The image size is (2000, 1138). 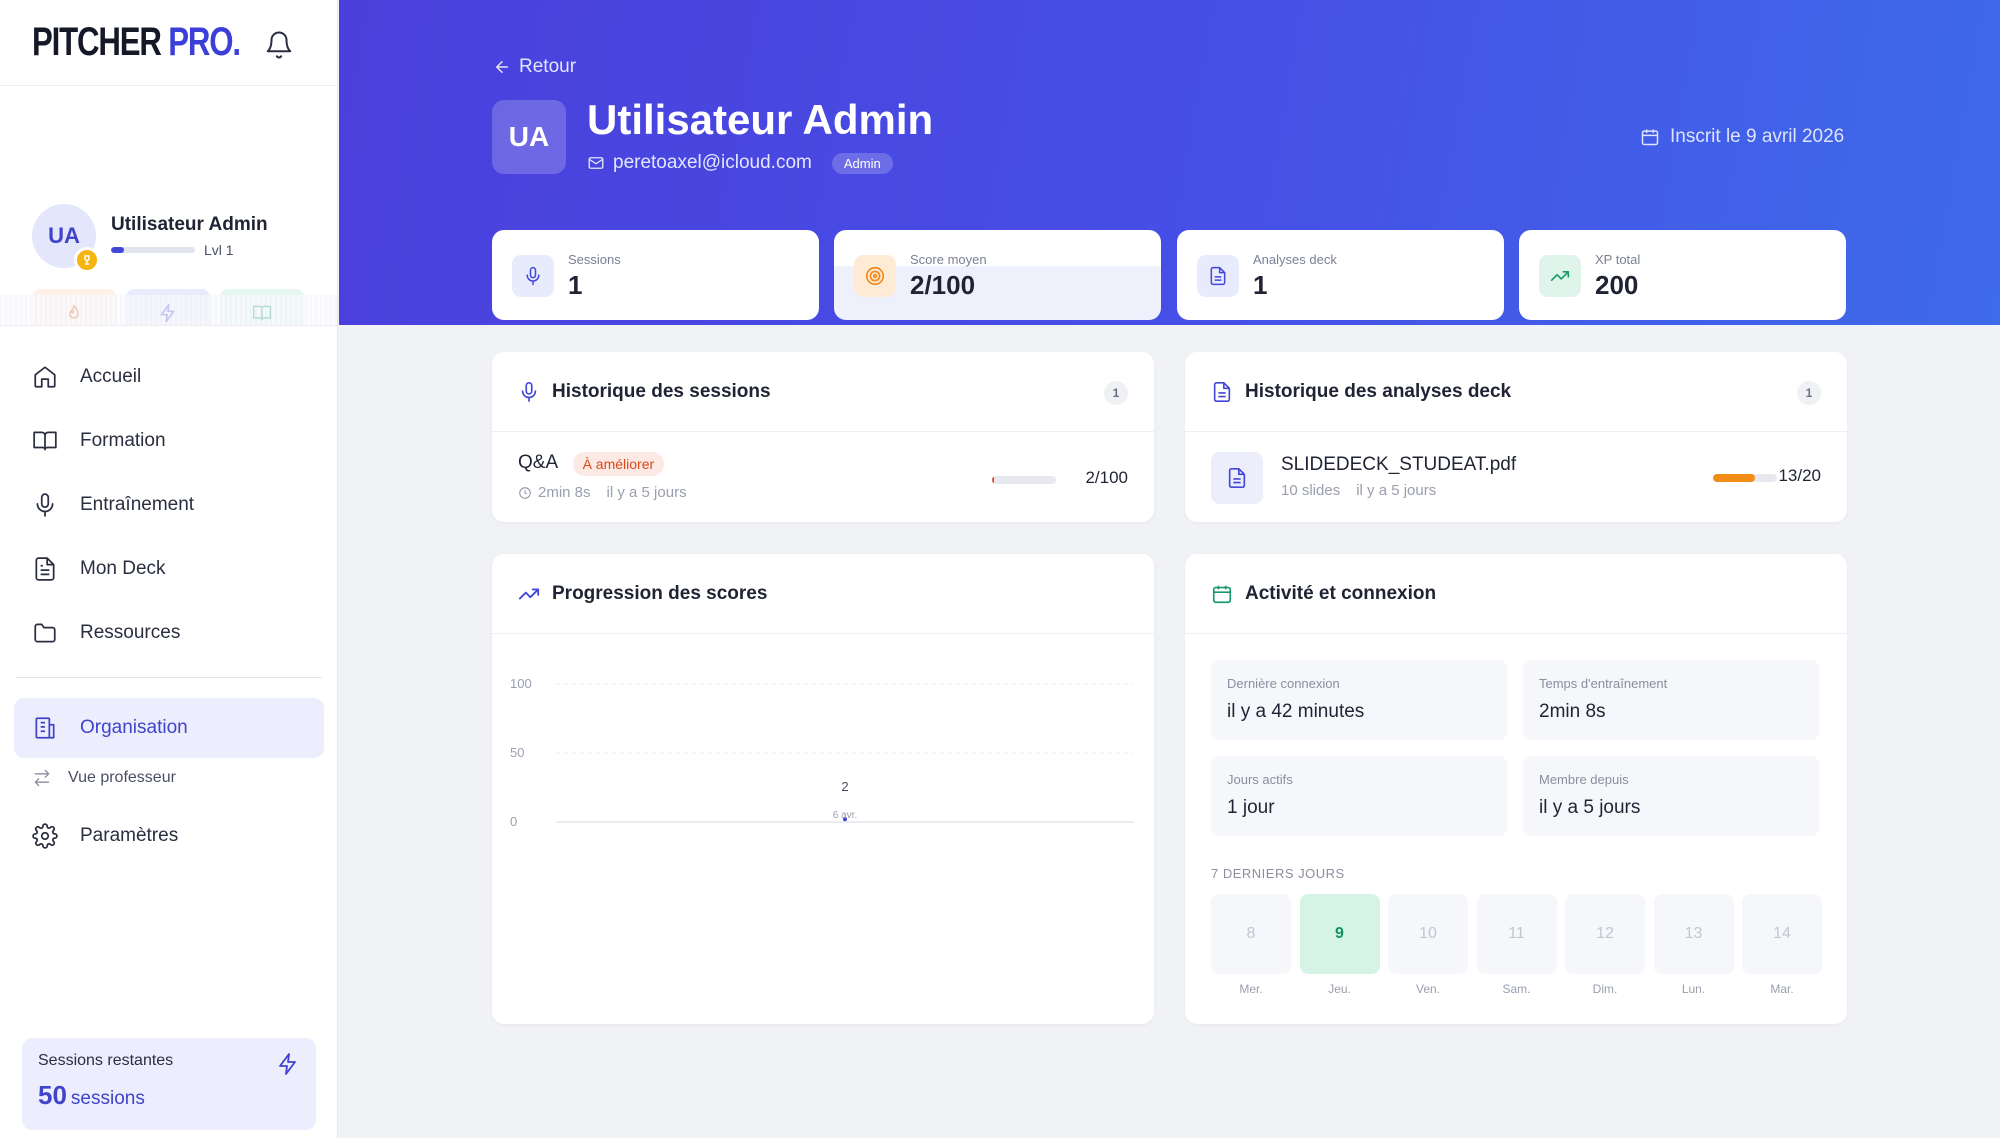 What do you see at coordinates (862, 163) in the screenshot?
I see `role-badge: Admin` at bounding box center [862, 163].